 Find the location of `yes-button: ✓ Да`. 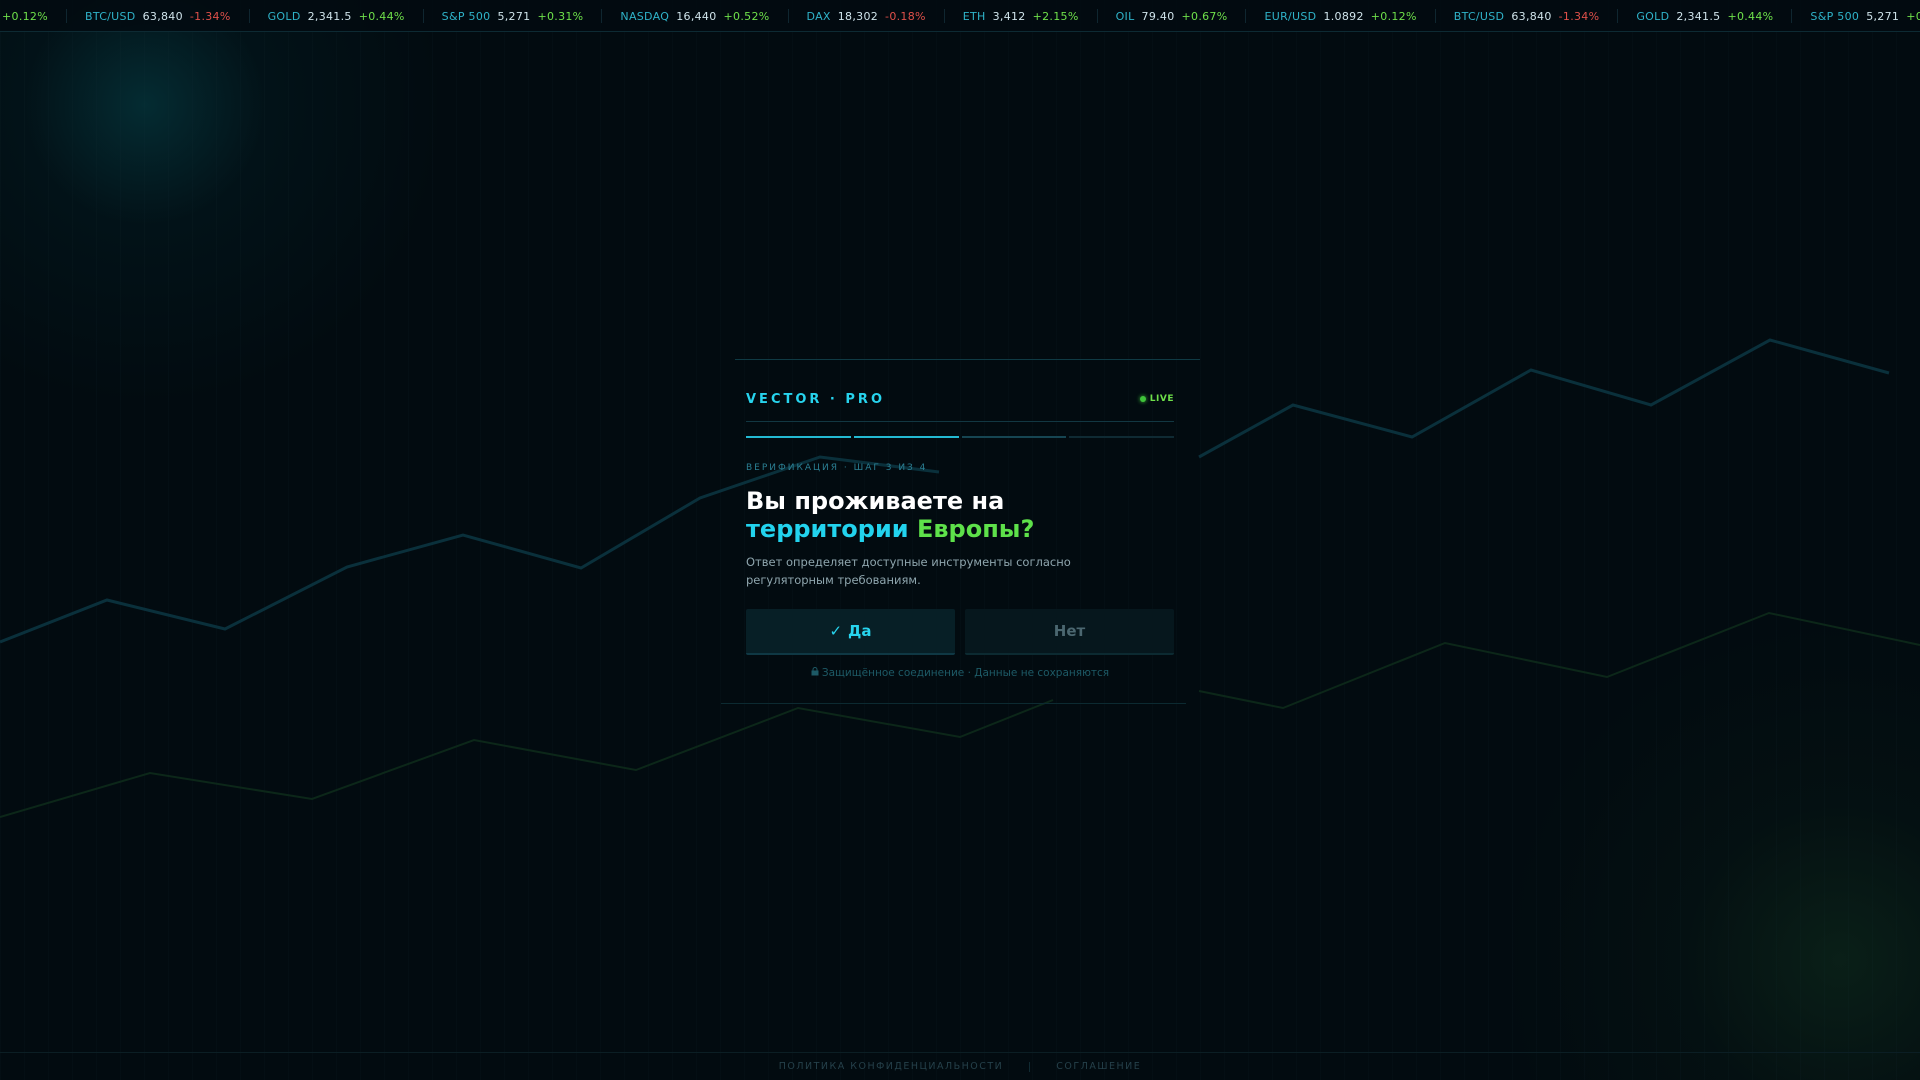

yes-button: ✓ Да is located at coordinates (850, 632).